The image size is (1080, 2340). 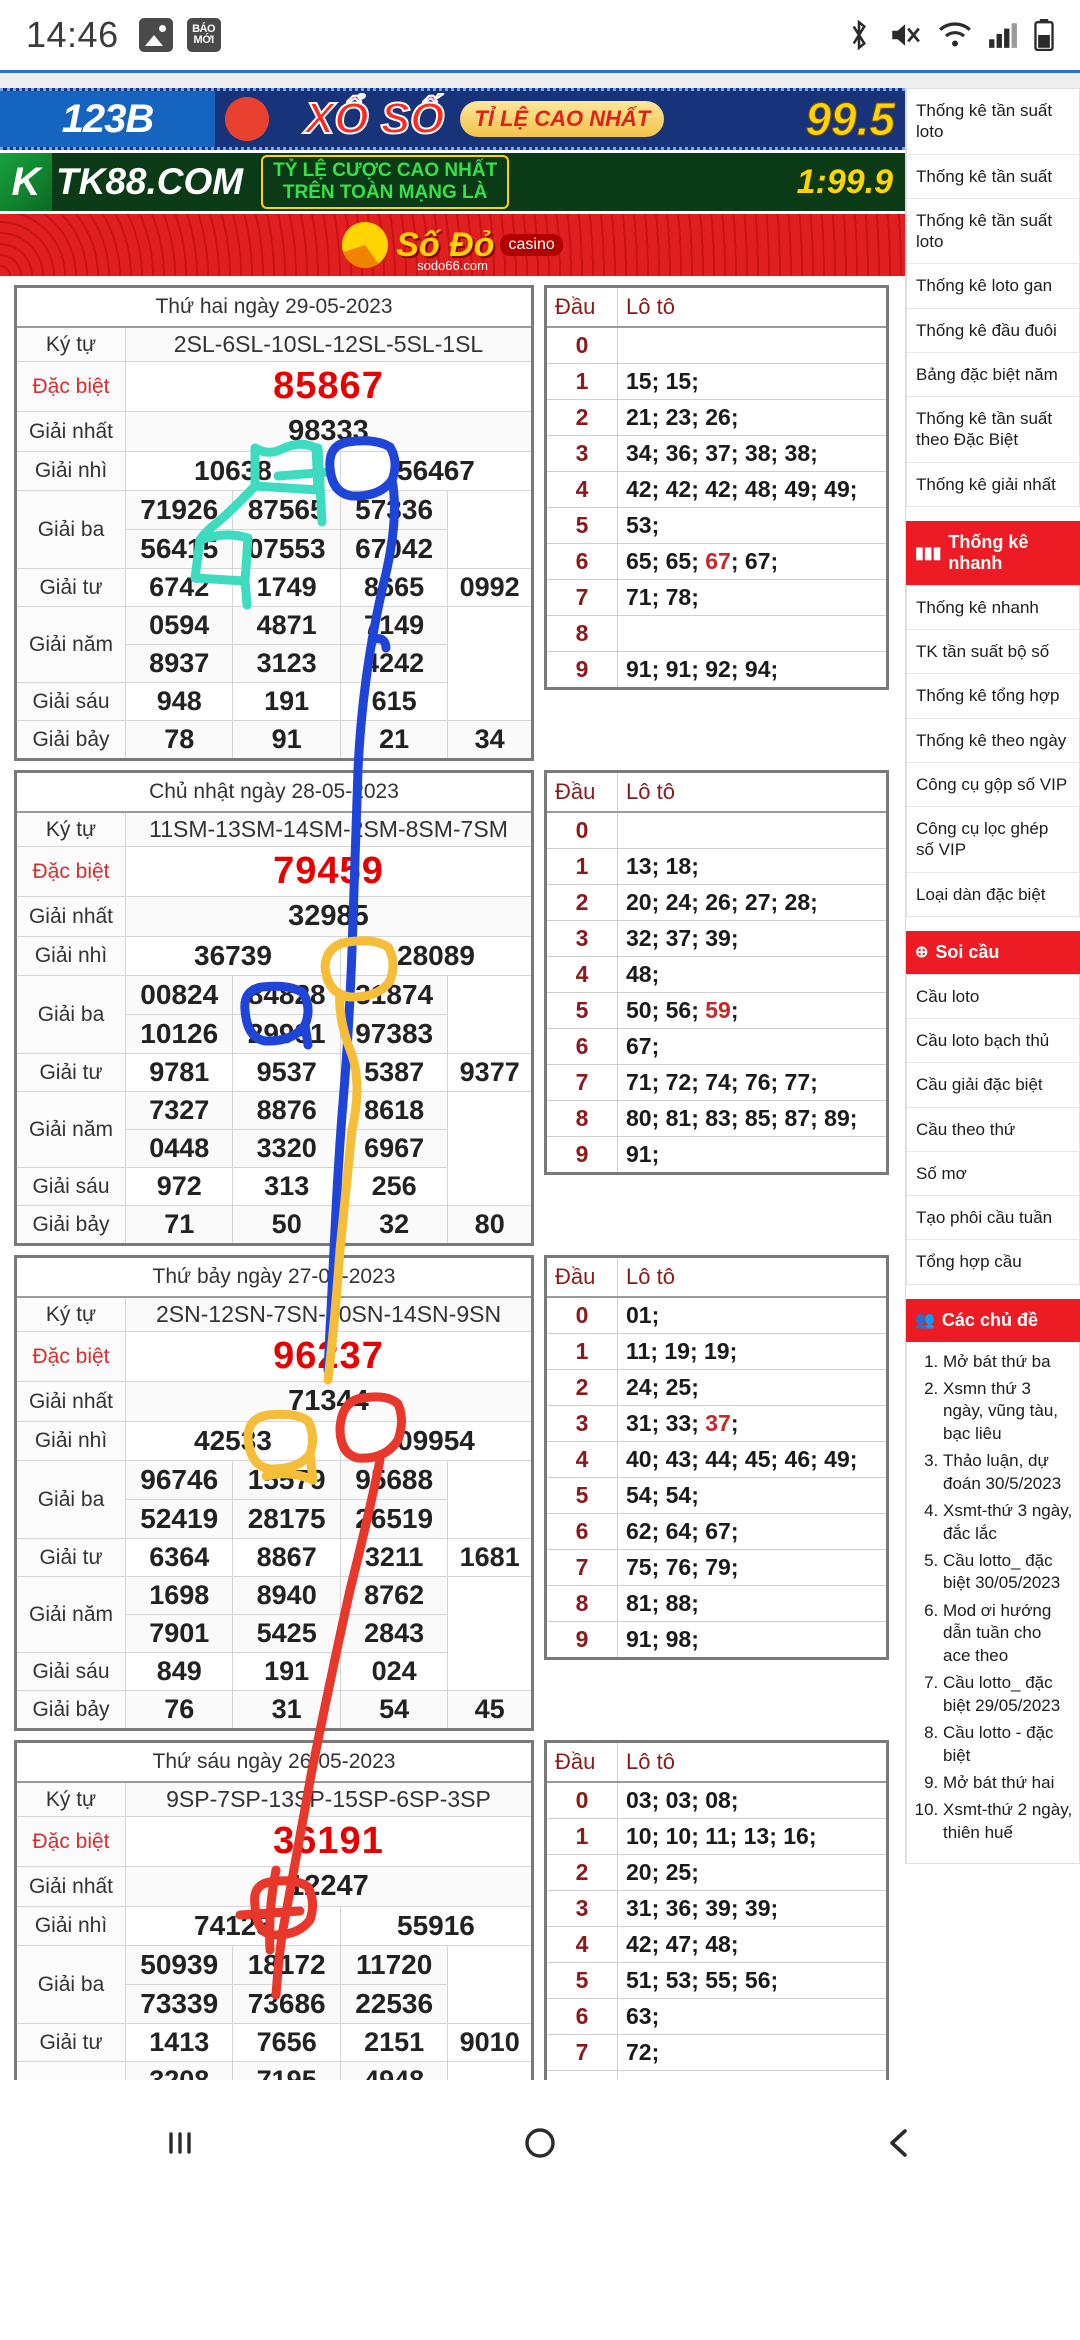 I want to click on sidebar-topic-item: Mở bát thứ hai, so click(x=1008, y=1783).